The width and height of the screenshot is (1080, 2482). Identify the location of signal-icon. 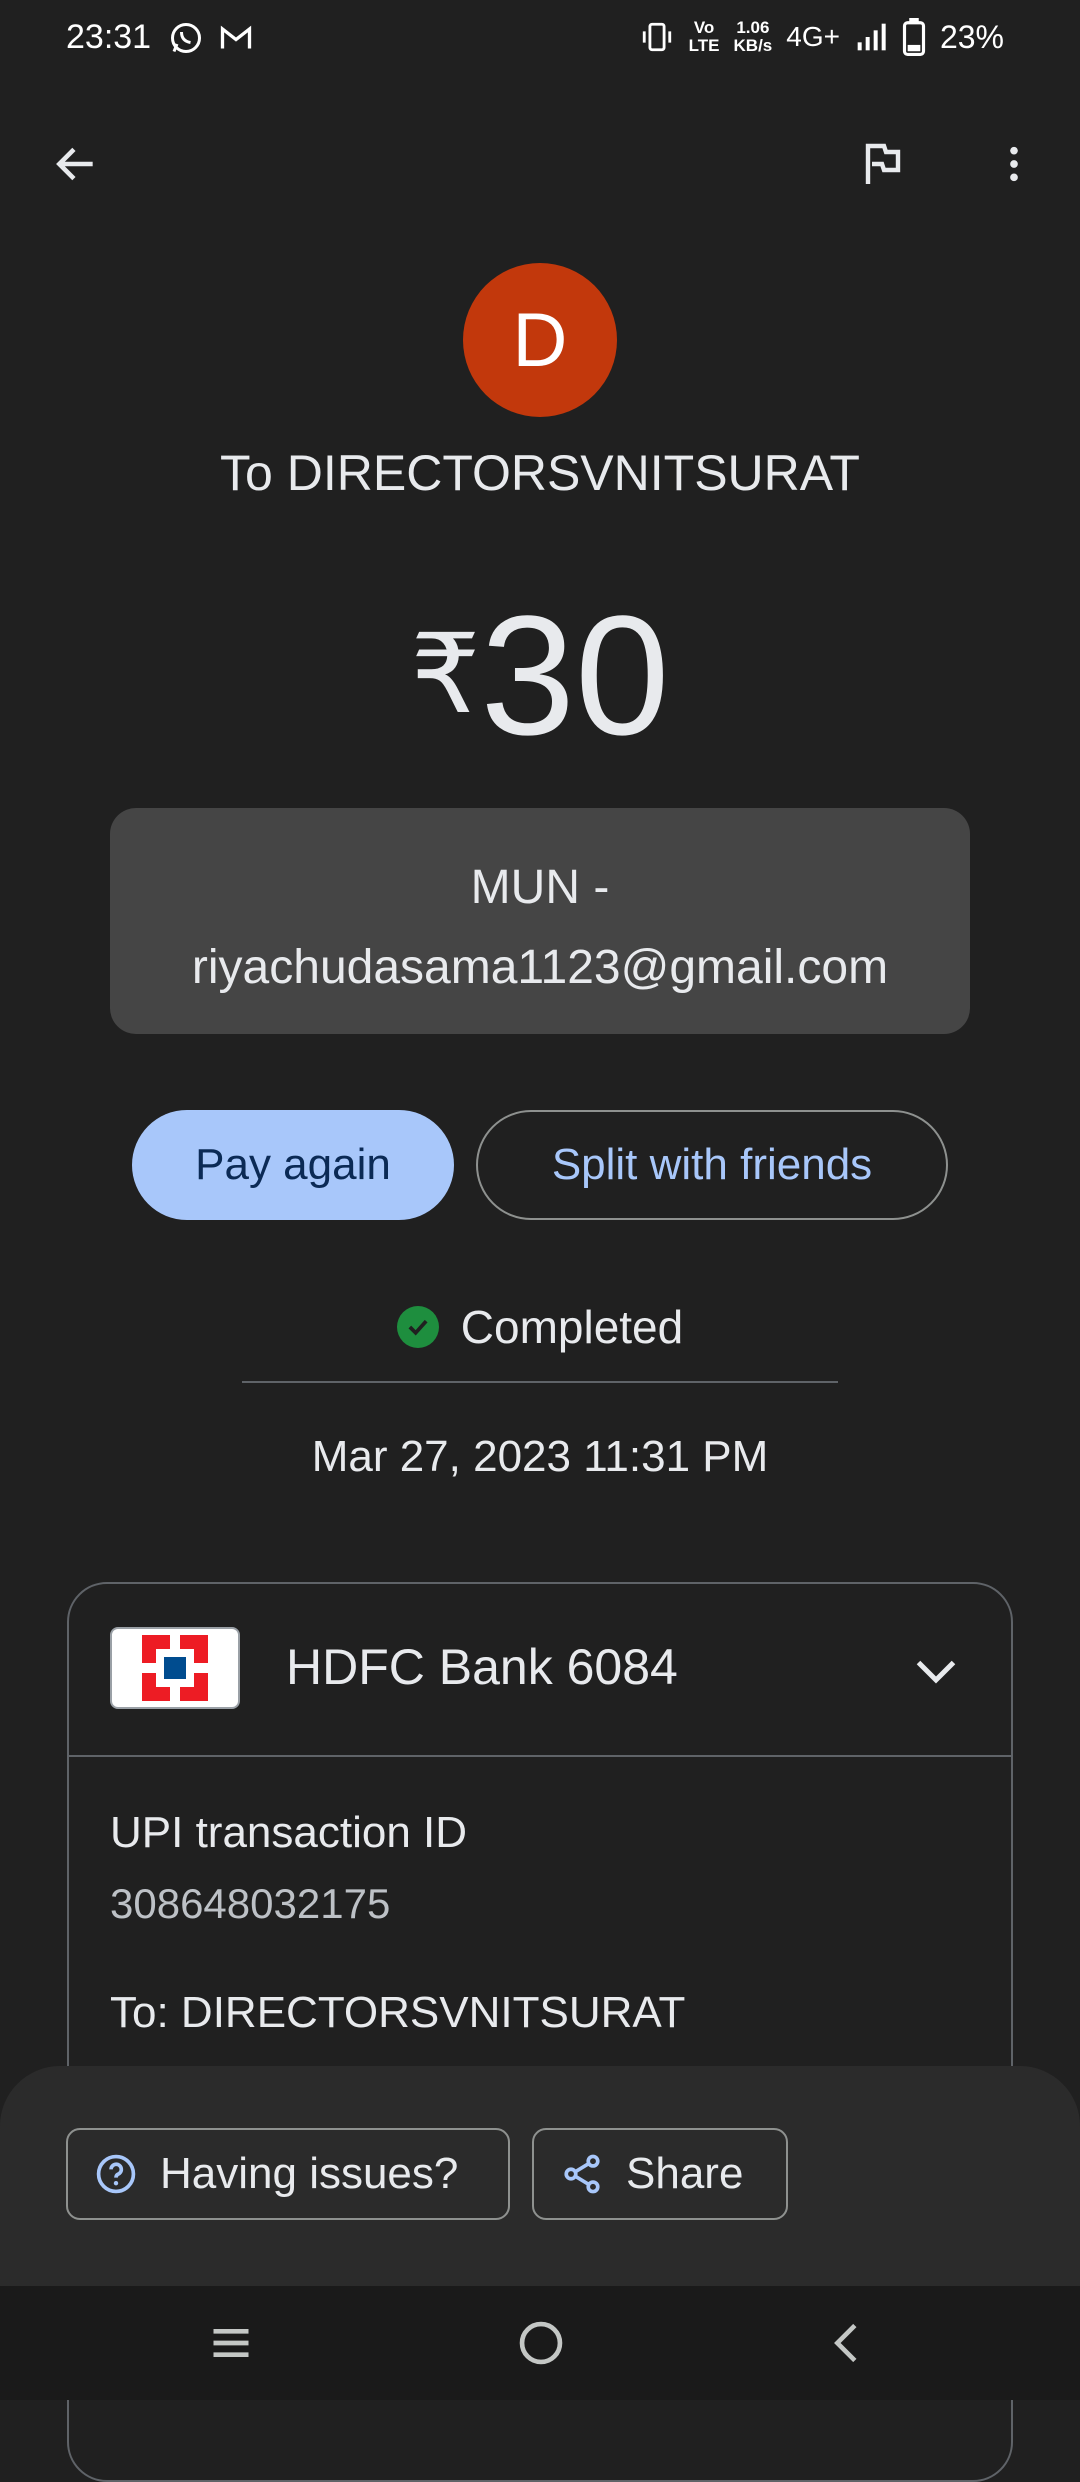
(871, 37).